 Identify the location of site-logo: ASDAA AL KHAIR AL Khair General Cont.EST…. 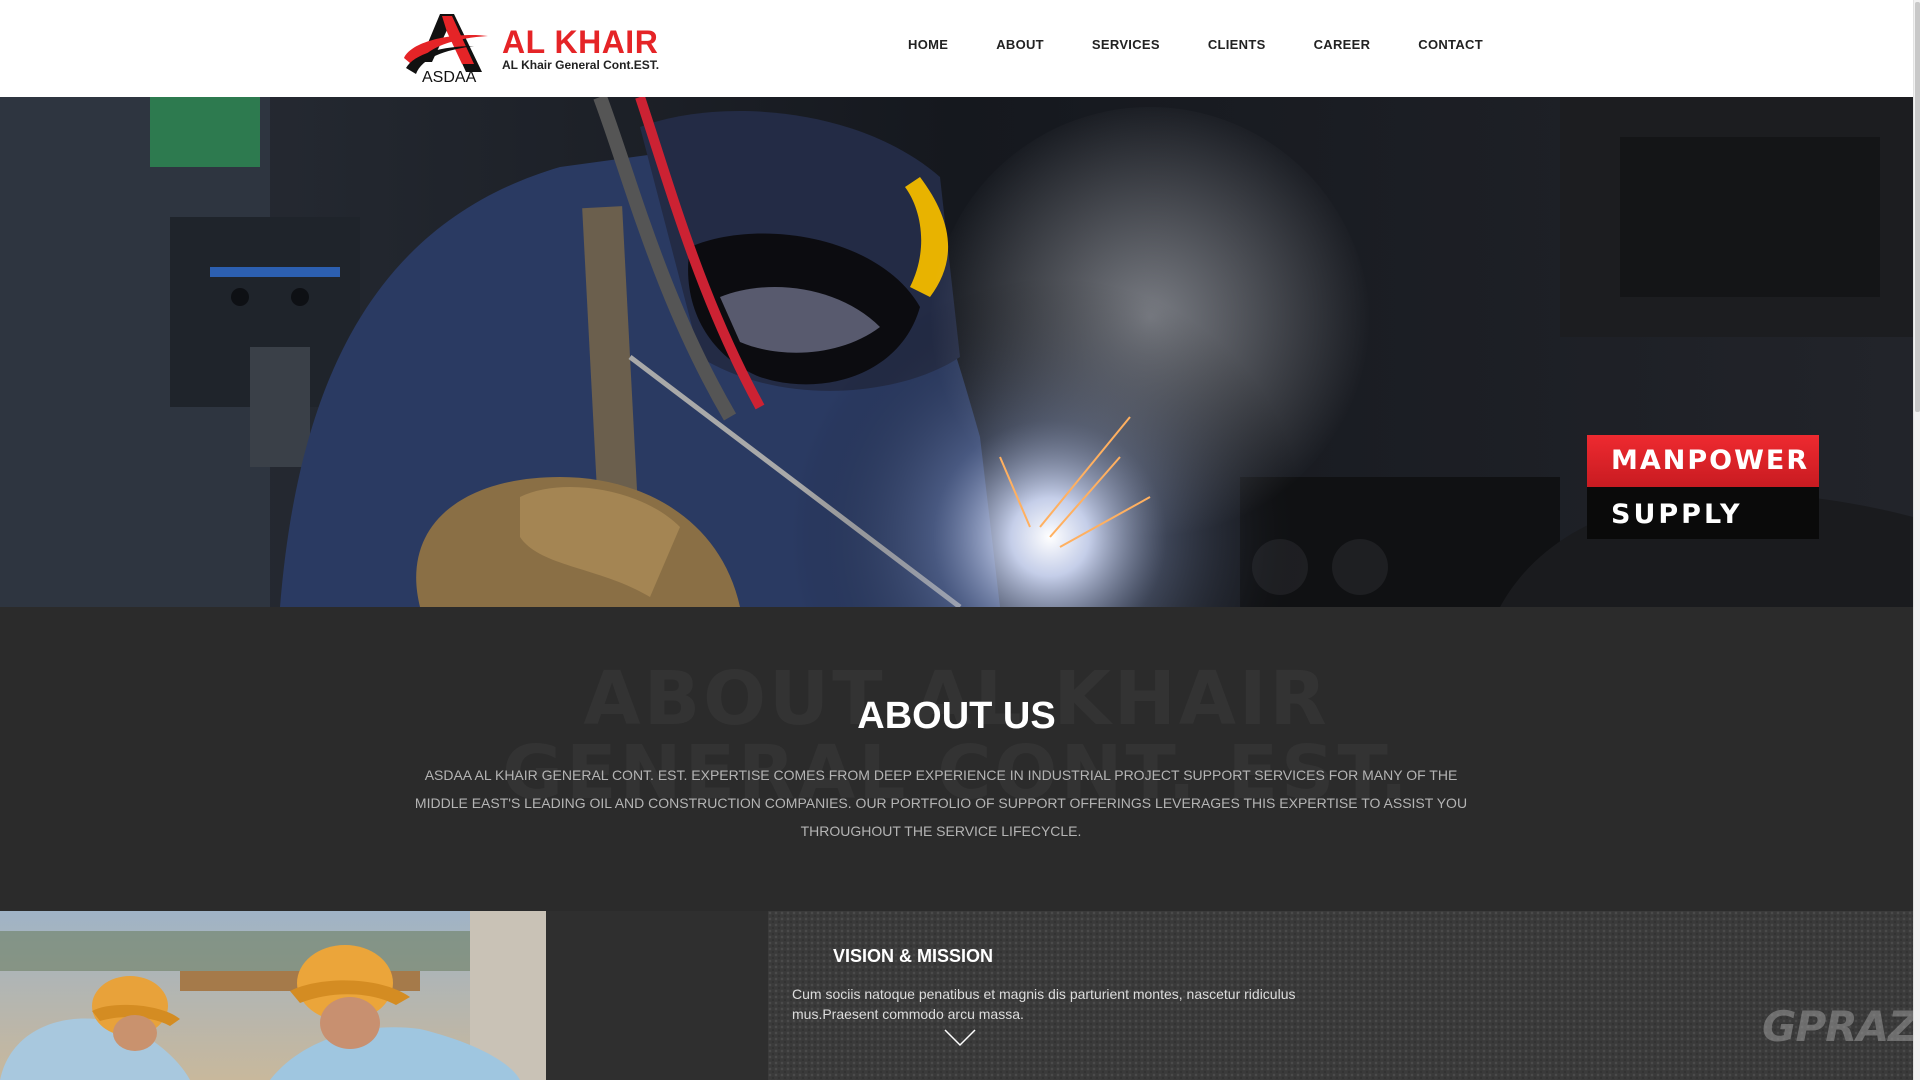
(532, 47).